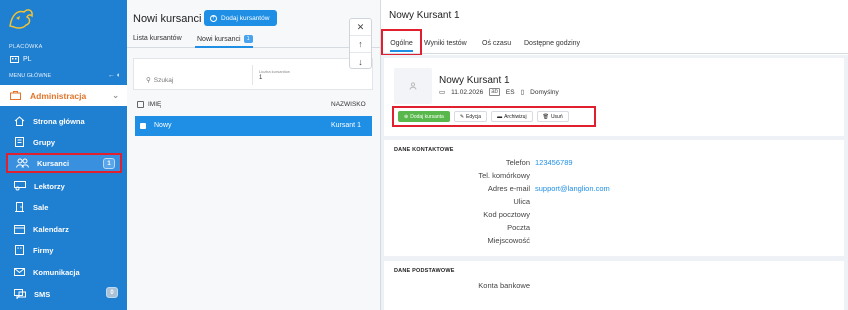  What do you see at coordinates (49, 186) in the screenshot?
I see `sidebar-item-label: Lektorzy` at bounding box center [49, 186].